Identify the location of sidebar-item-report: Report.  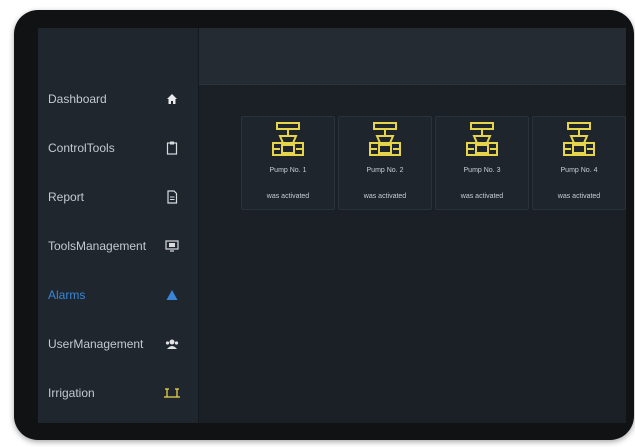
(118, 197).